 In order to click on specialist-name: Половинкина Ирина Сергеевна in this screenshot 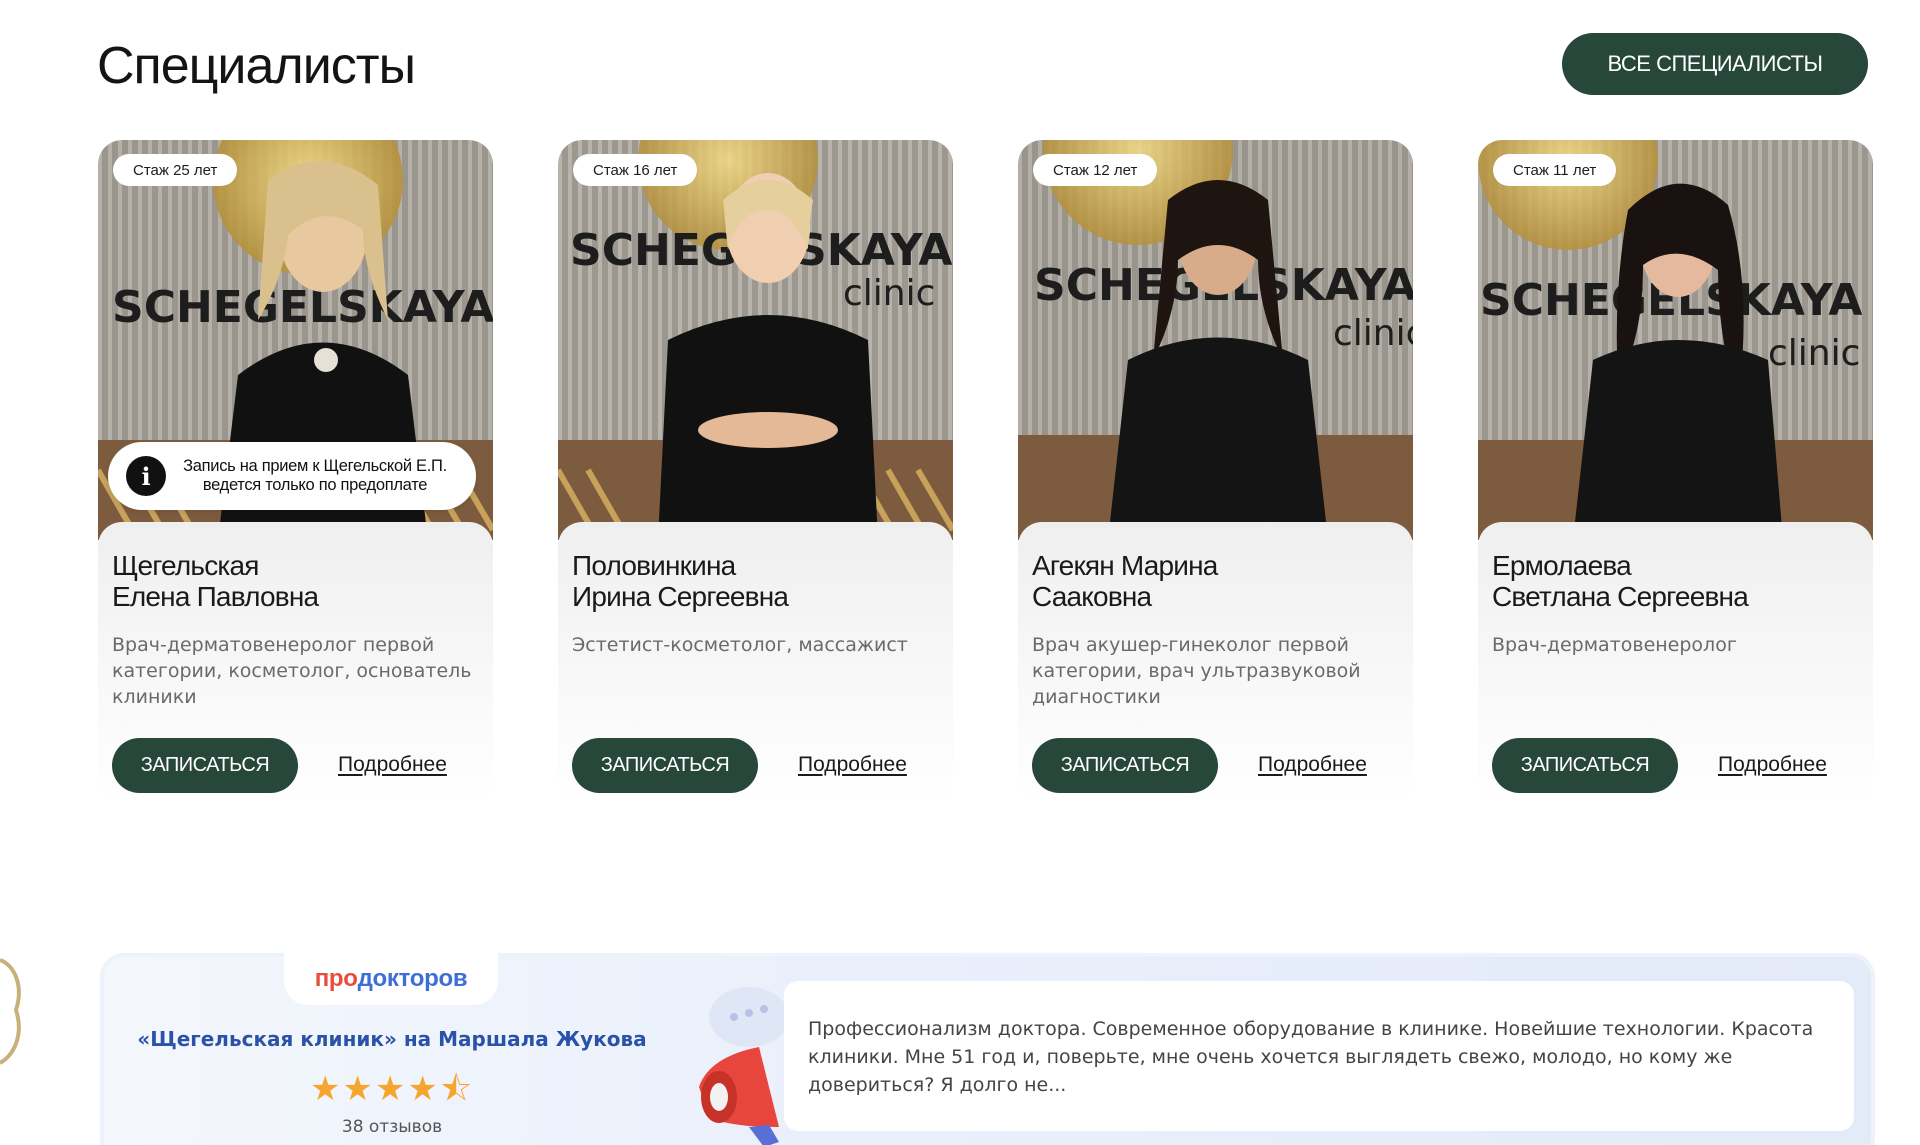, I will do `click(757, 581)`.